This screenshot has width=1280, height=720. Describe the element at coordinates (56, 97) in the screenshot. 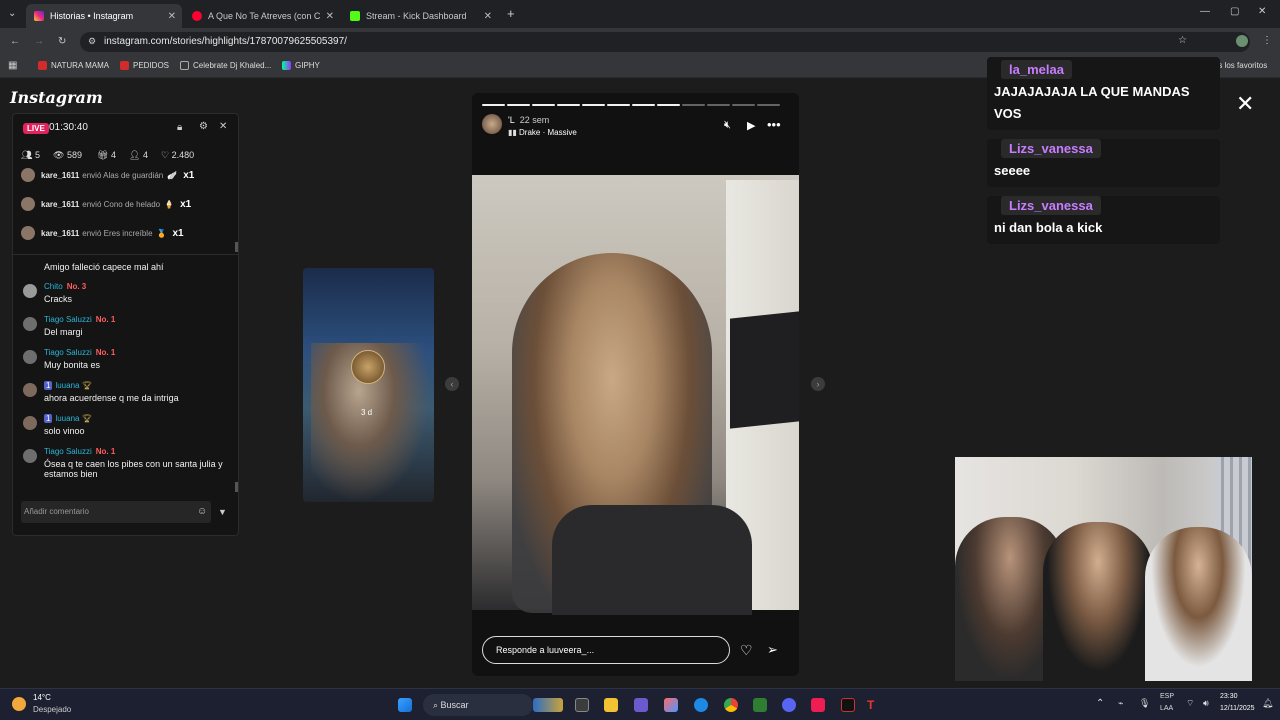

I see `instagram-logo: Instagram` at that location.